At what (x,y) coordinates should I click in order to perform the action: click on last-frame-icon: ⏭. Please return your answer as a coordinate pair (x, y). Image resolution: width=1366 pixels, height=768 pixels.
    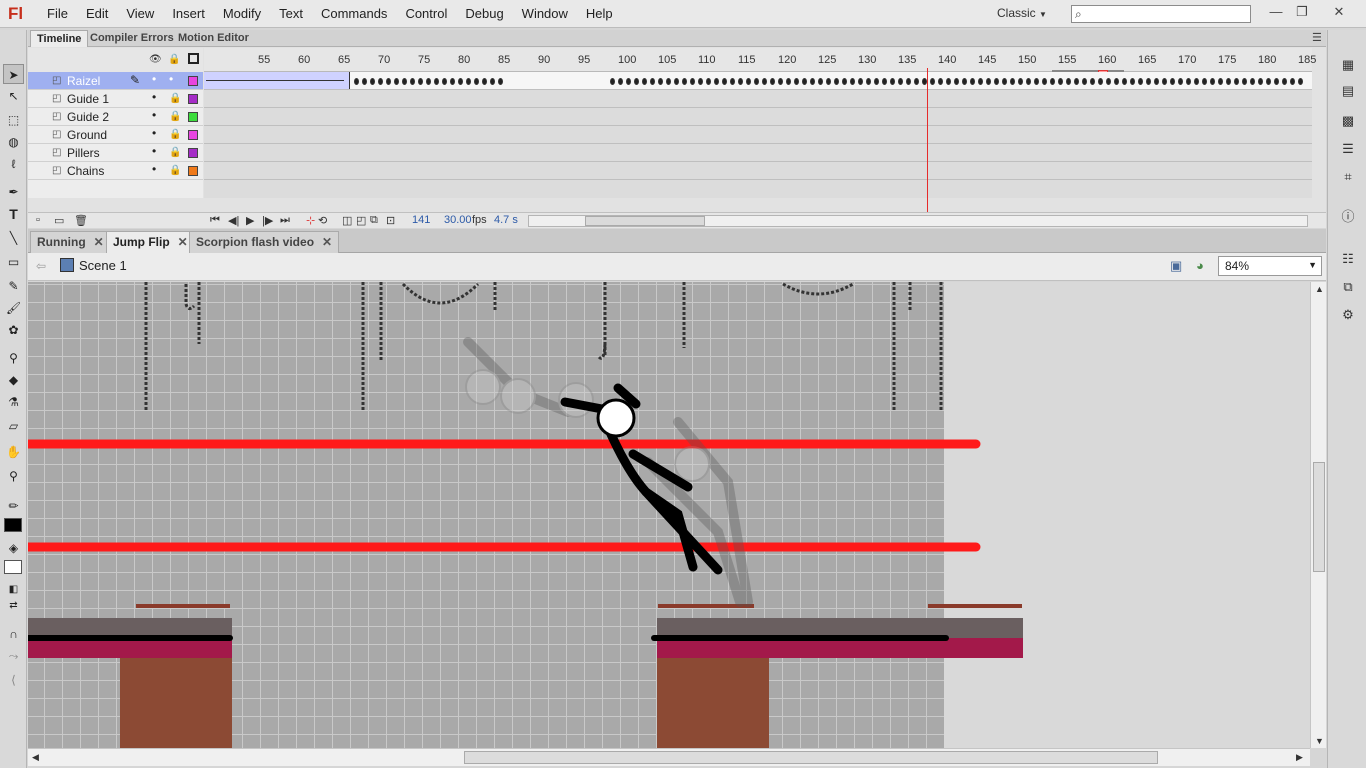
    Looking at the image, I should click on (285, 220).